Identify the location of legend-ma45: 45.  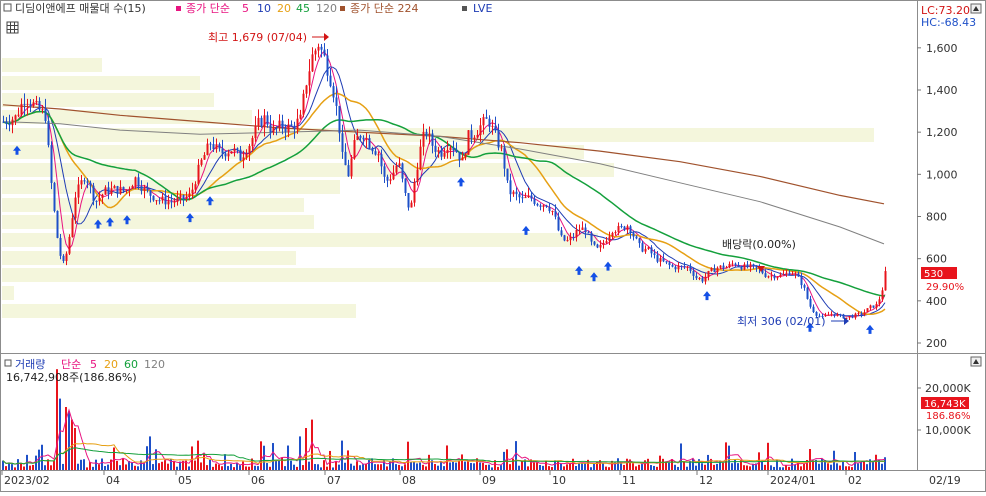
(303, 8).